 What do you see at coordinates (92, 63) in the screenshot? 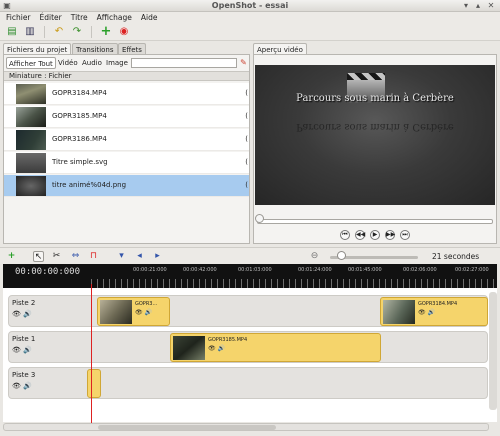
I see `filter-audio: Audio` at bounding box center [92, 63].